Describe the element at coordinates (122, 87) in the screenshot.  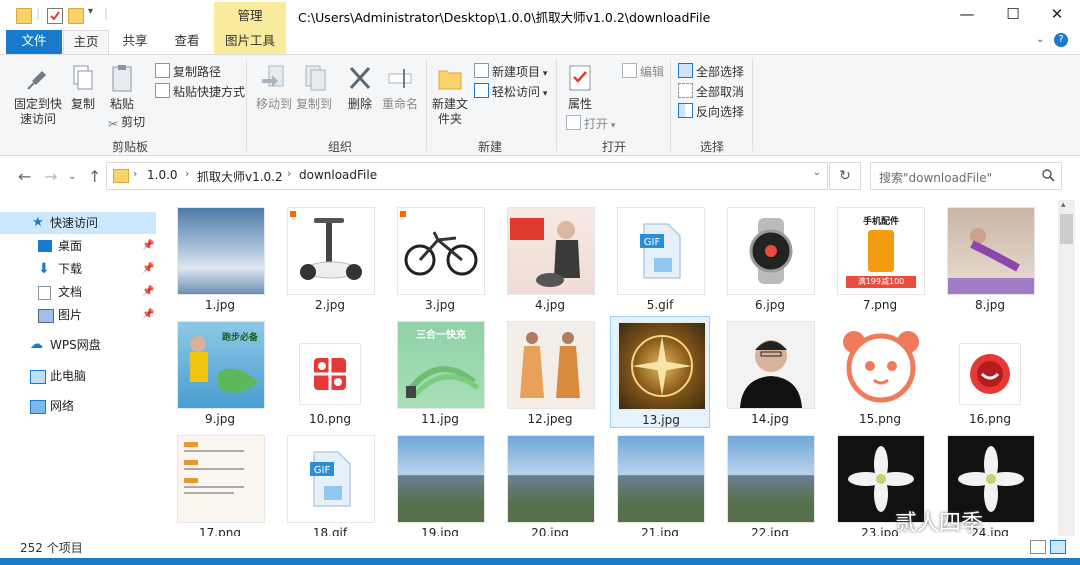
I see `paste-button: 粘贴` at that location.